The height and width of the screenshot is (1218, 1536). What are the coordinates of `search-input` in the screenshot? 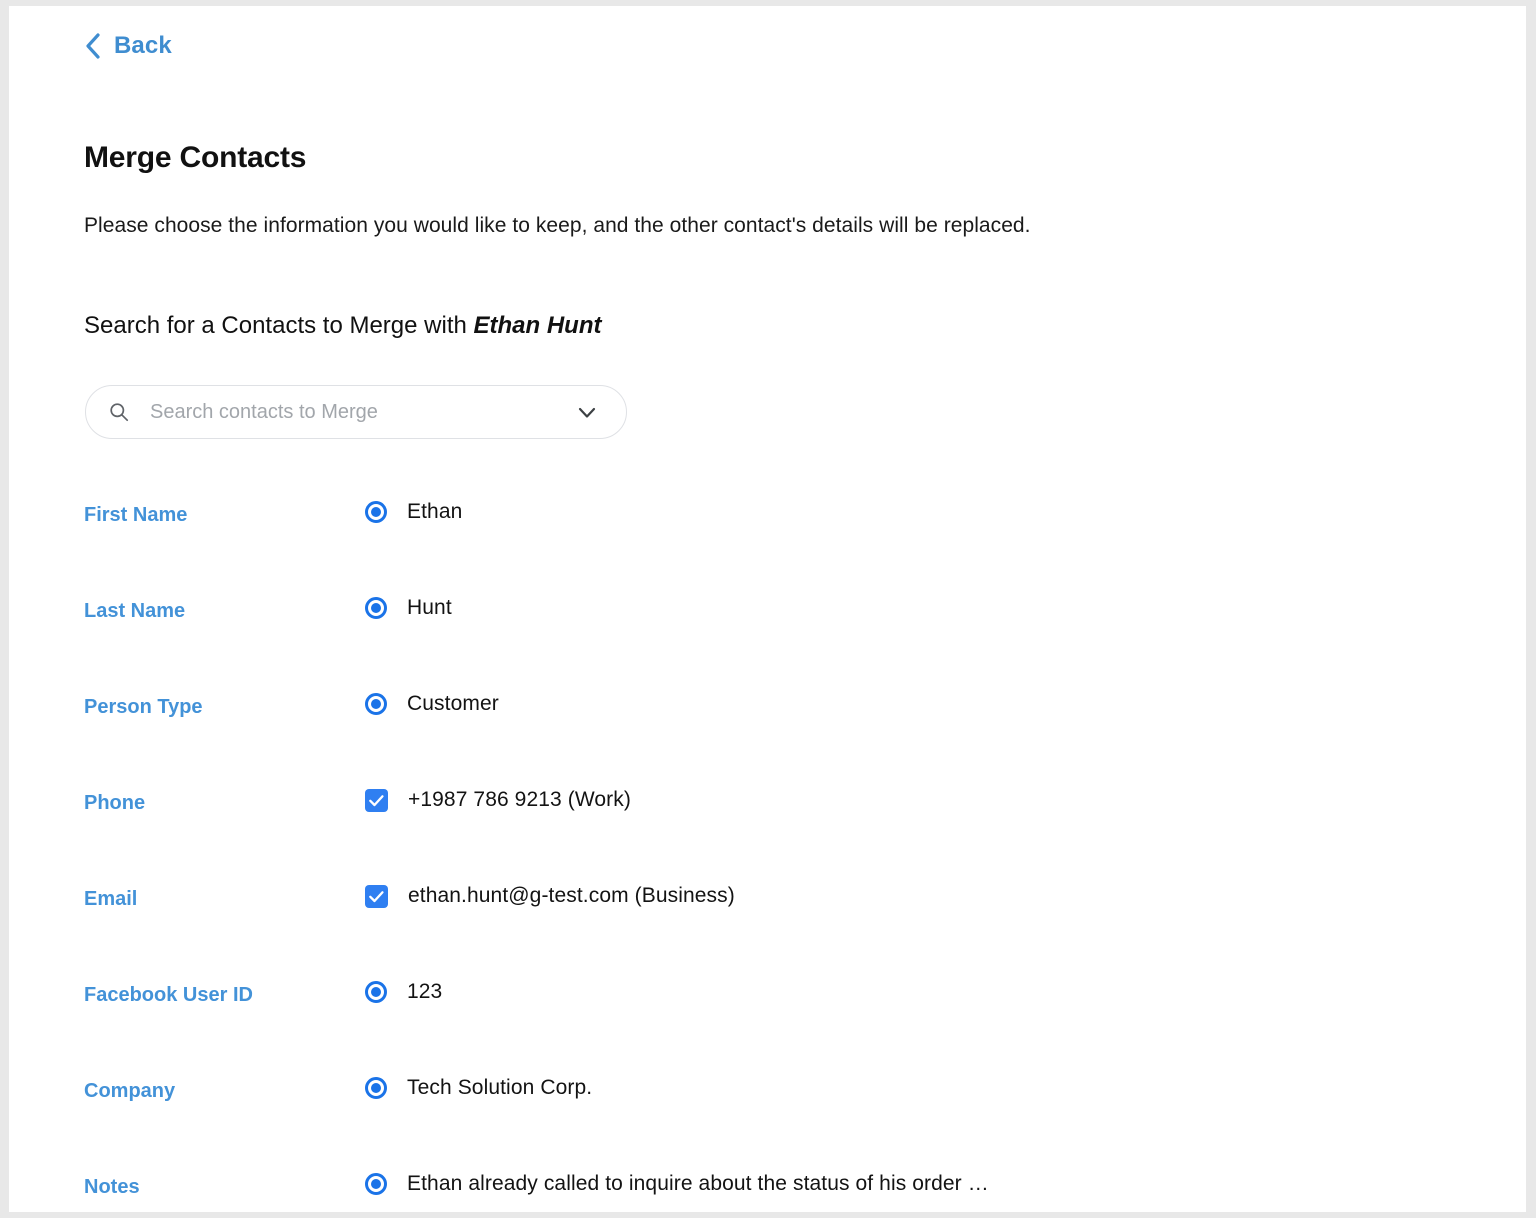 It's located at (358, 412).